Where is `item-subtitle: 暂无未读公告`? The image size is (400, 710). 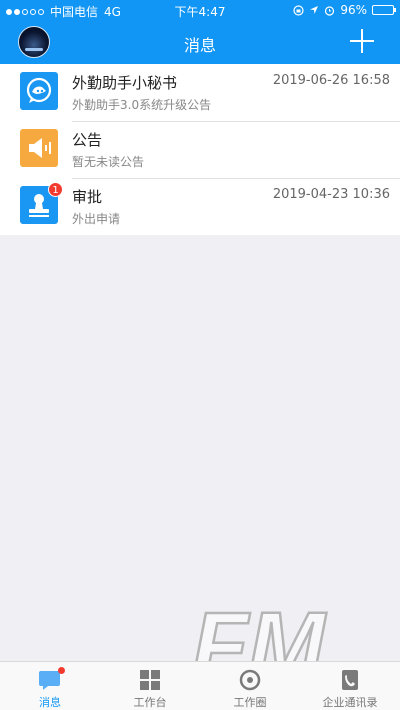
item-subtitle: 暂无未读公告 is located at coordinates (108, 162).